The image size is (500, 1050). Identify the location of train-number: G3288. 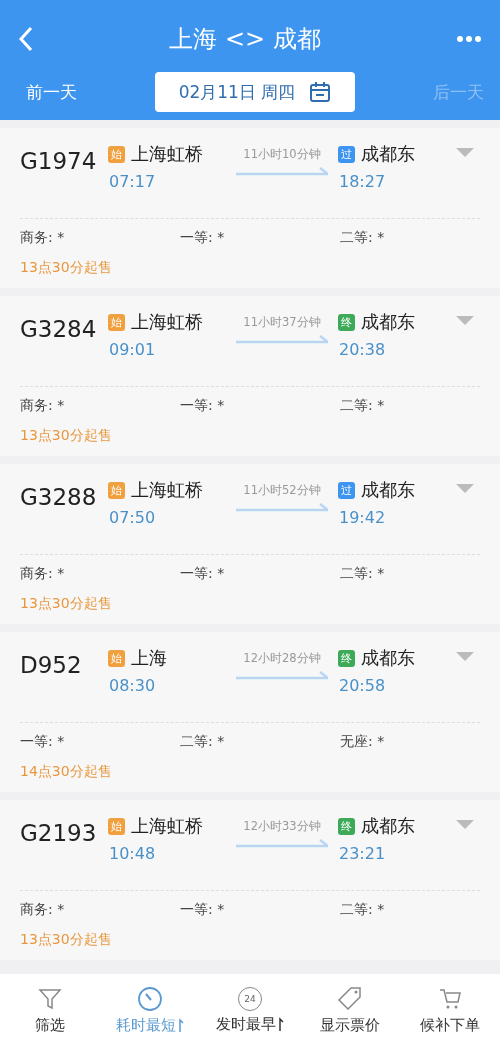
(59, 497).